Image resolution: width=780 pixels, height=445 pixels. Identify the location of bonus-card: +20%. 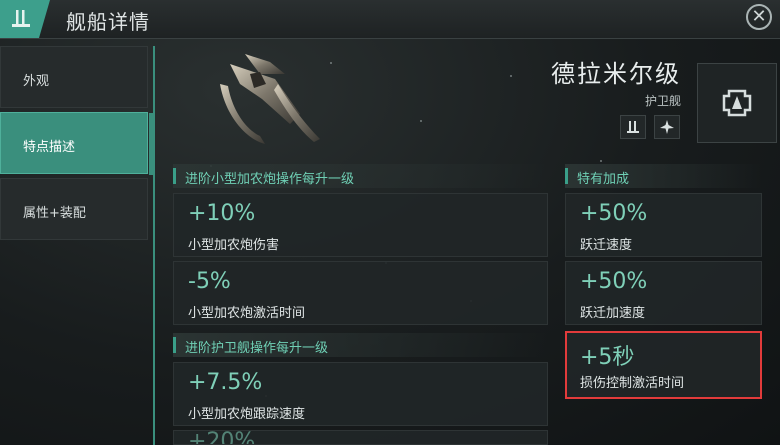
(360, 437).